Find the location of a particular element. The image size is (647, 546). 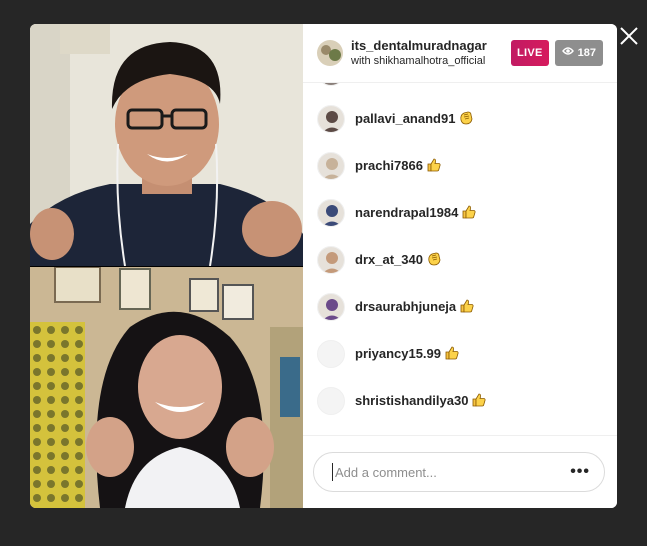

comment-text: shristishandilya30 is located at coordinates (420, 401).